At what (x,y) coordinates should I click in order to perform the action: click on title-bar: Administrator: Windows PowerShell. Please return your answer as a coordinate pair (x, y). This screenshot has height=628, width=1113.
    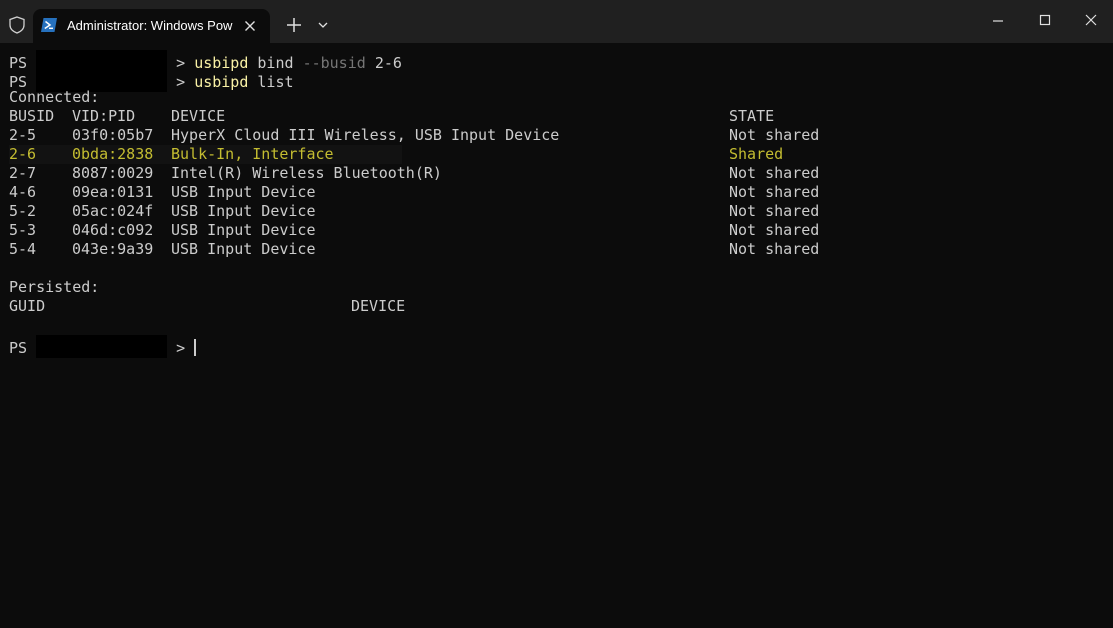
    Looking at the image, I should click on (556, 21).